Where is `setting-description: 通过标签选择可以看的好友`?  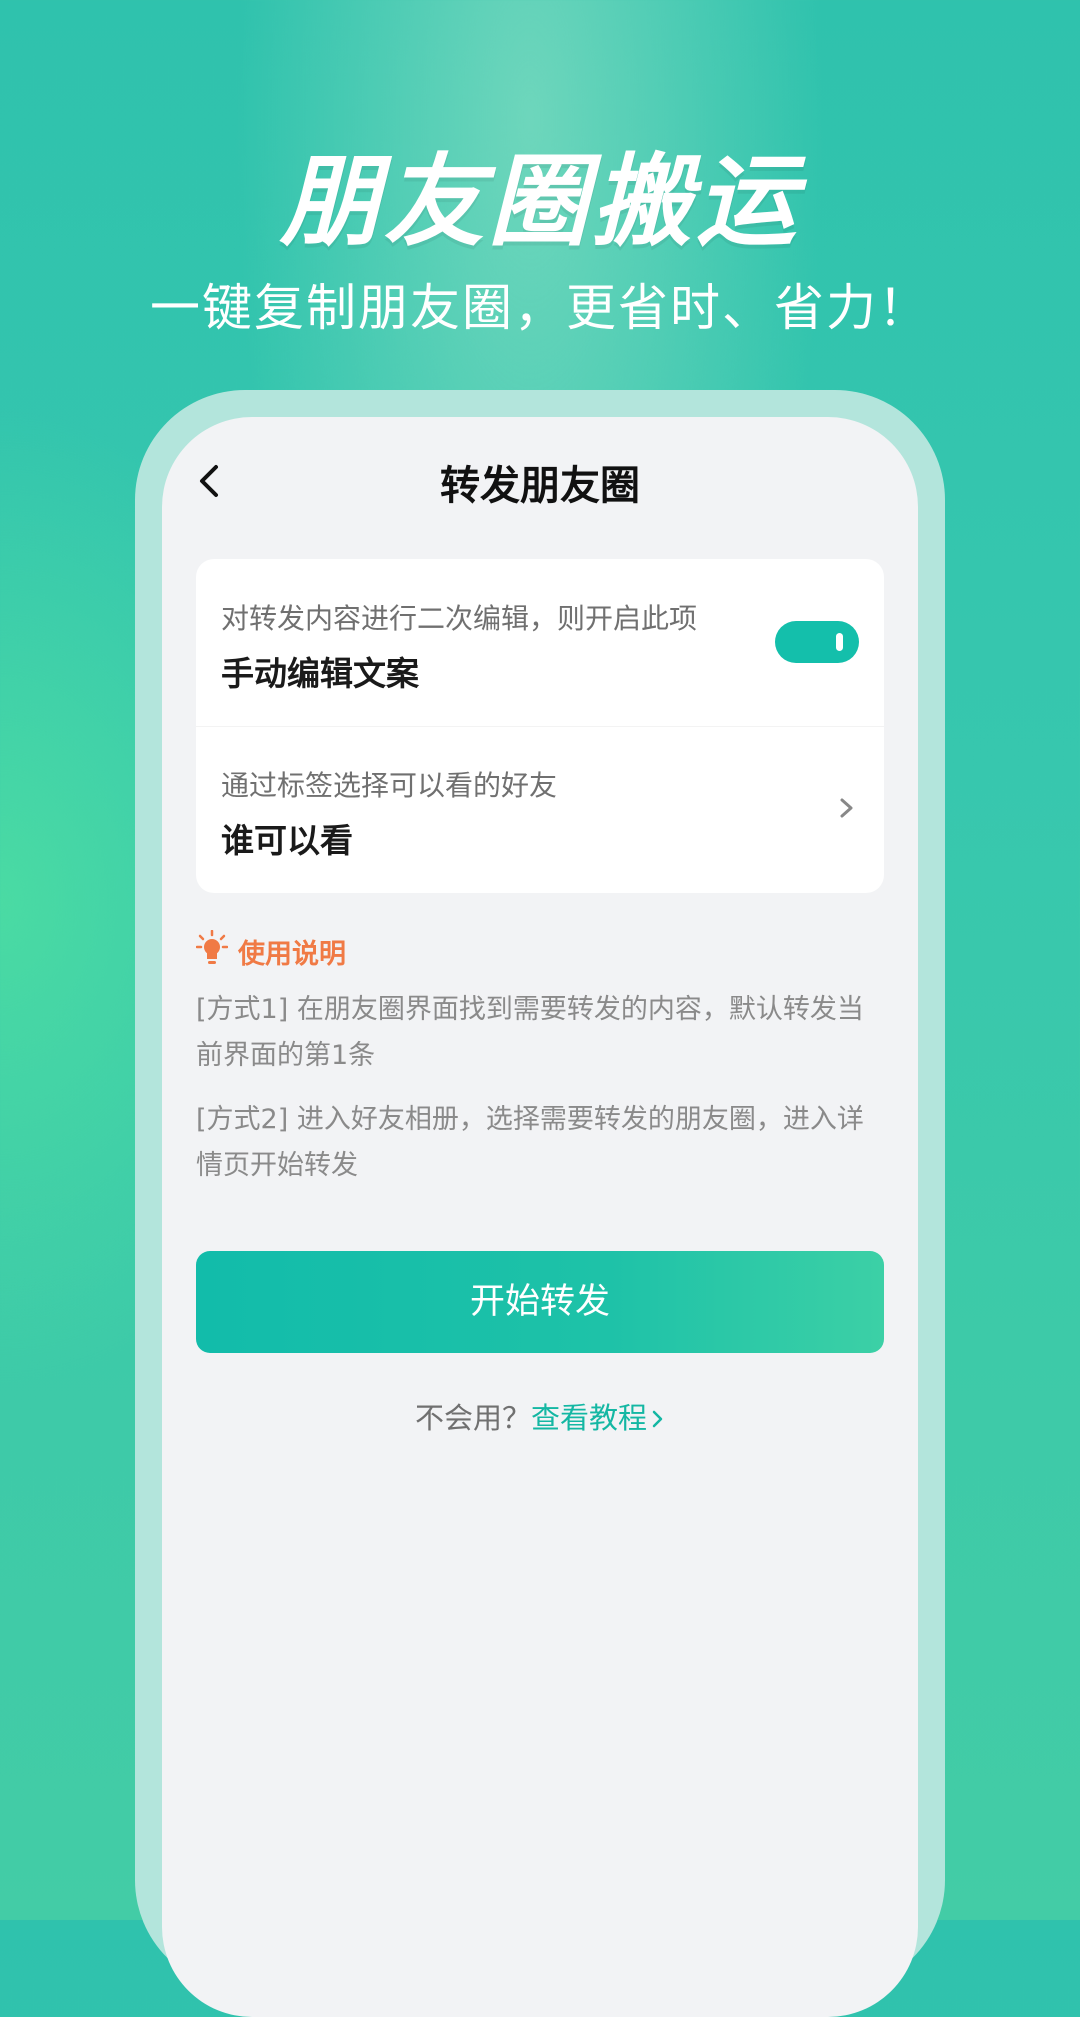 setting-description: 通过标签选择可以看的好友 is located at coordinates (389, 785).